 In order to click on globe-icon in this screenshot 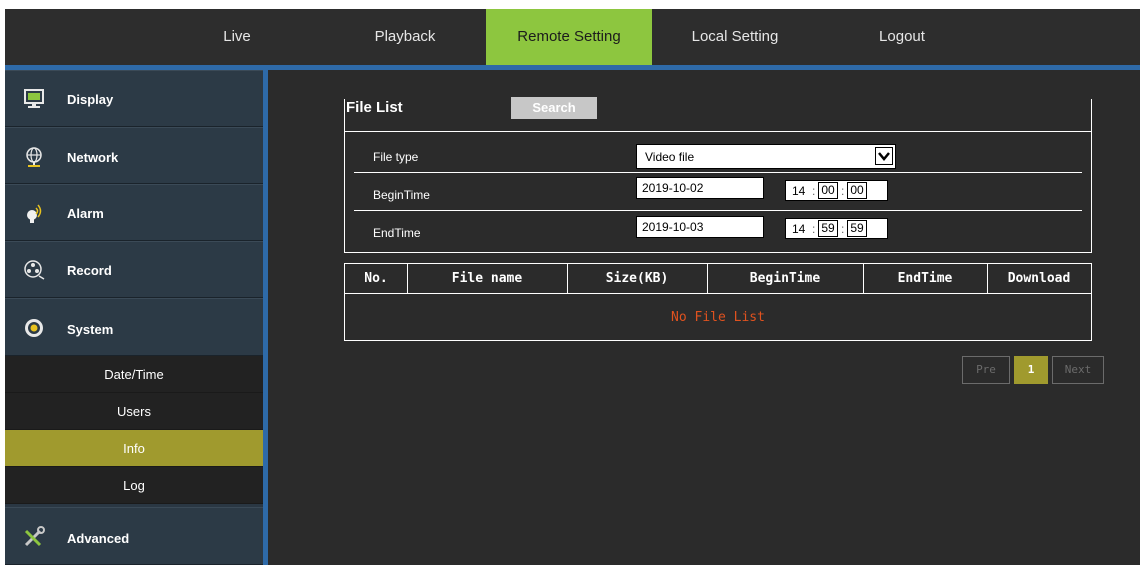, I will do `click(34, 157)`.